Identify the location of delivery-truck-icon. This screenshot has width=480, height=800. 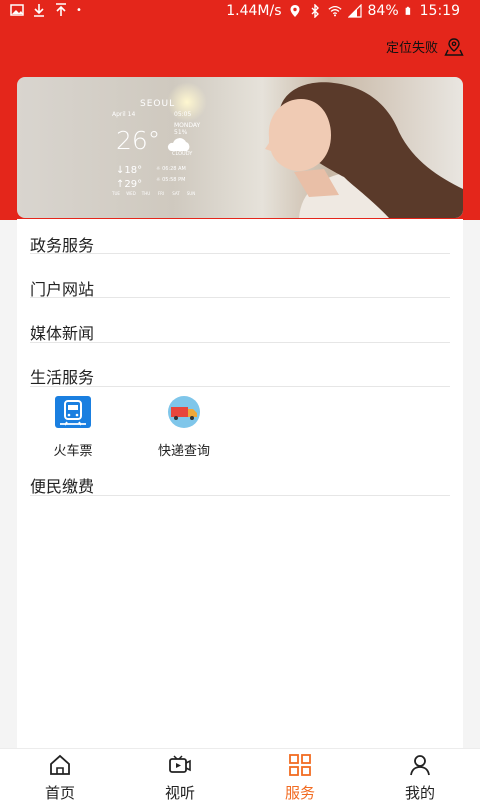
(184, 412).